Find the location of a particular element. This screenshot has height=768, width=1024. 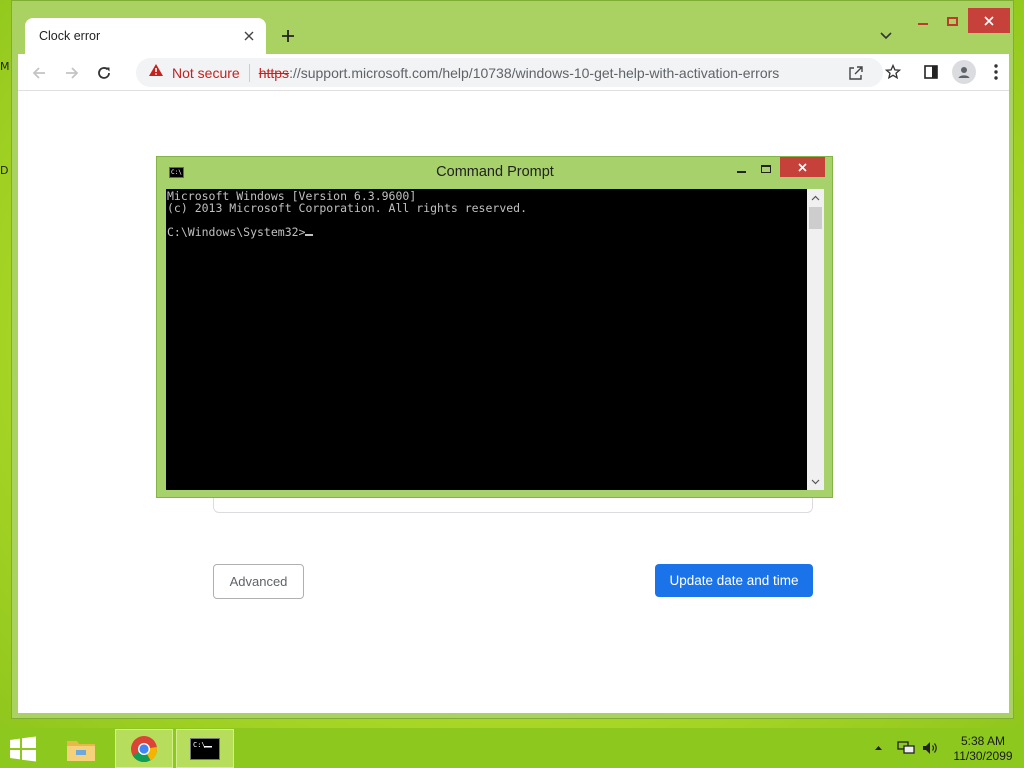

close-tab-icon is located at coordinates (249, 36).